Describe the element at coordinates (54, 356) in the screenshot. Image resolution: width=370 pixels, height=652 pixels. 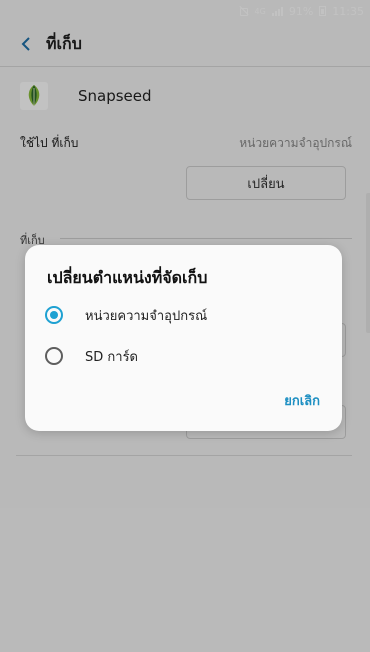
I see `radio-unselected-icon` at that location.